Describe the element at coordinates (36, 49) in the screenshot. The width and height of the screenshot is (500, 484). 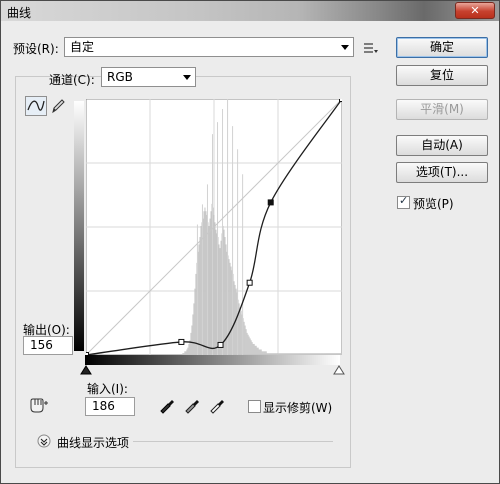
I see `preset-label: 预设(R):` at that location.